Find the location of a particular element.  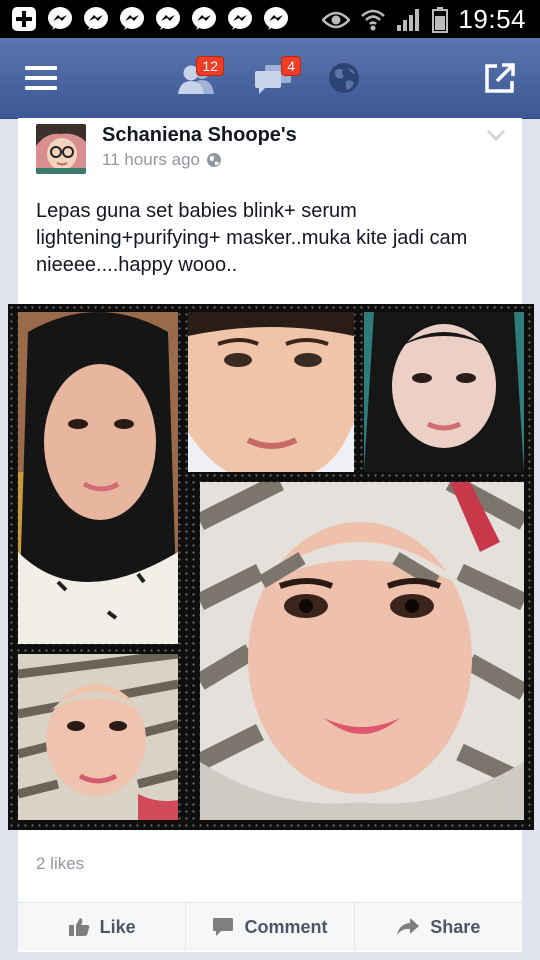

share-label: Share is located at coordinates (455, 926).